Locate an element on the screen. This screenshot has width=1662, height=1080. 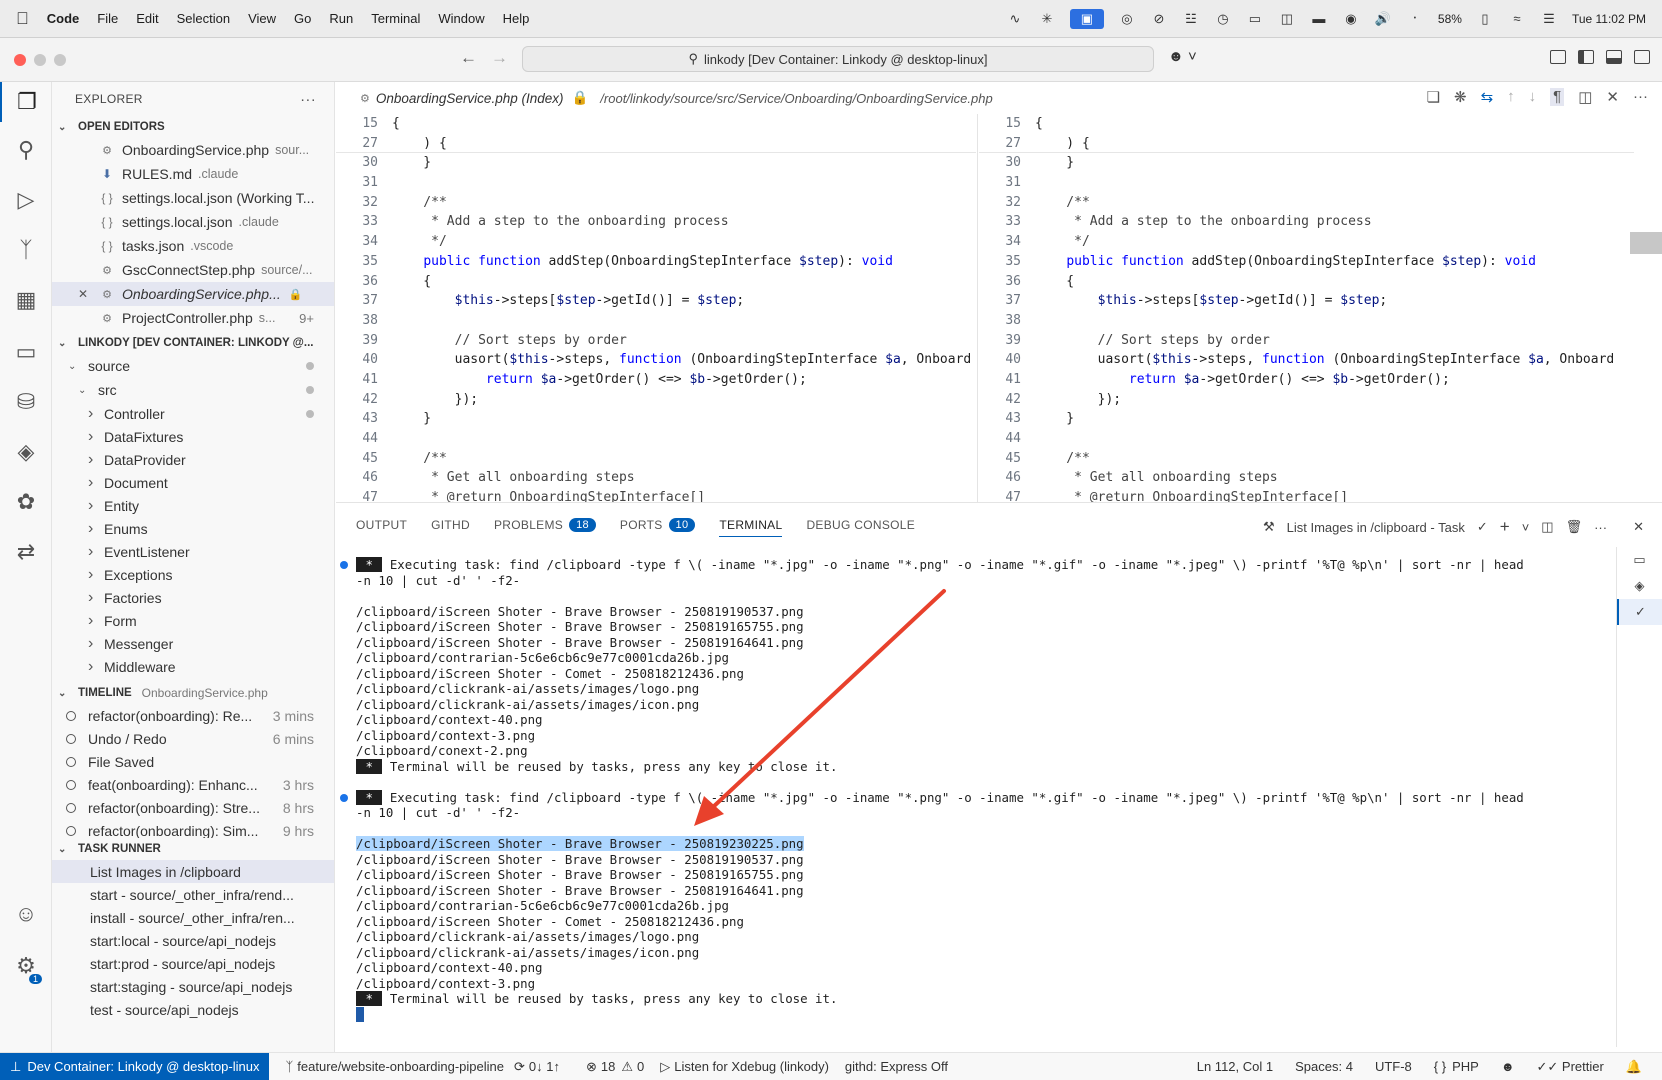
close-editor-icon: ✕ is located at coordinates (1612, 97).